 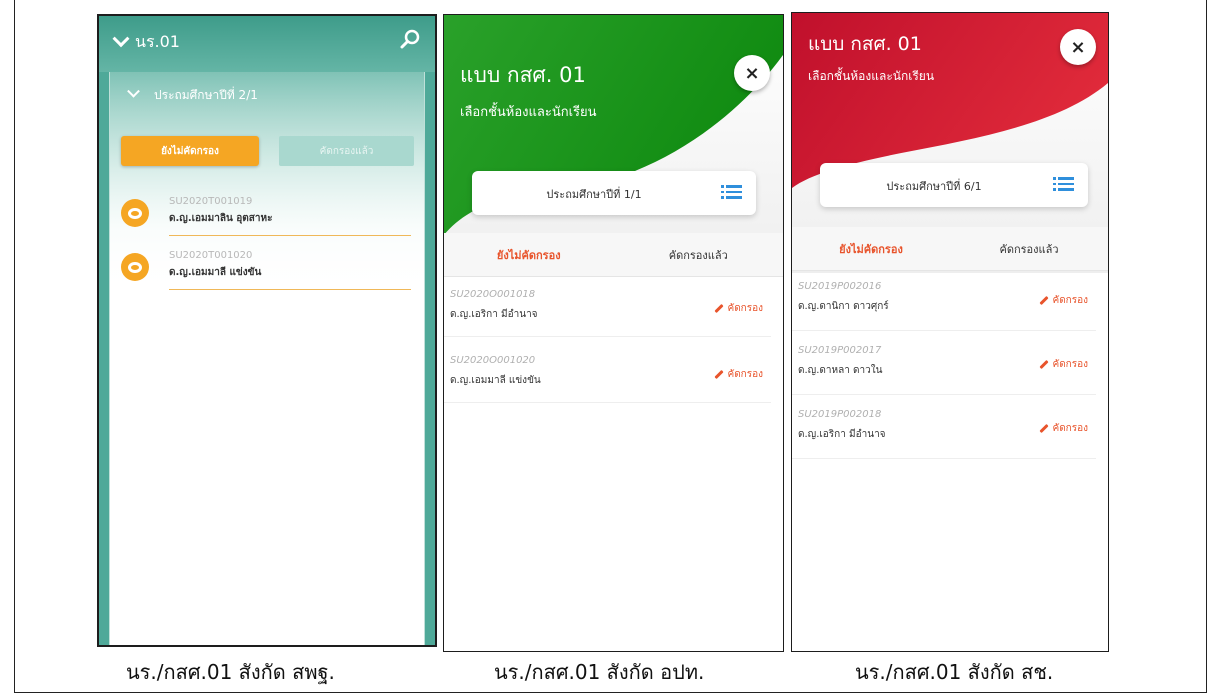 What do you see at coordinates (599, 672) in the screenshot?
I see `caption-screen-2: นร./กสศ.01 สังกัด อปท.` at bounding box center [599, 672].